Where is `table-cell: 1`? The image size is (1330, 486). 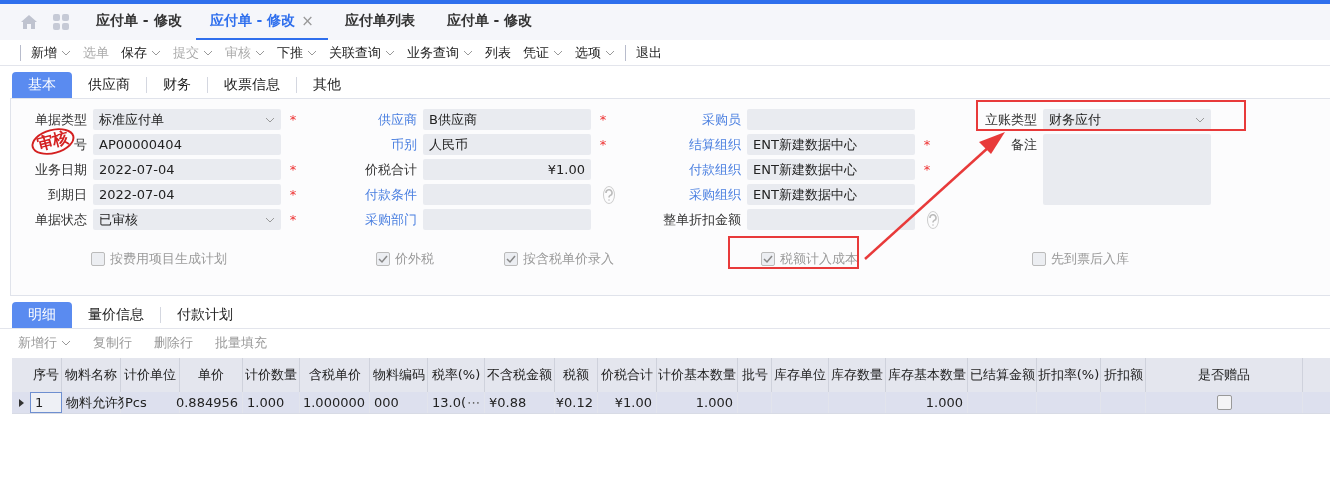 table-cell: 1 is located at coordinates (46, 402).